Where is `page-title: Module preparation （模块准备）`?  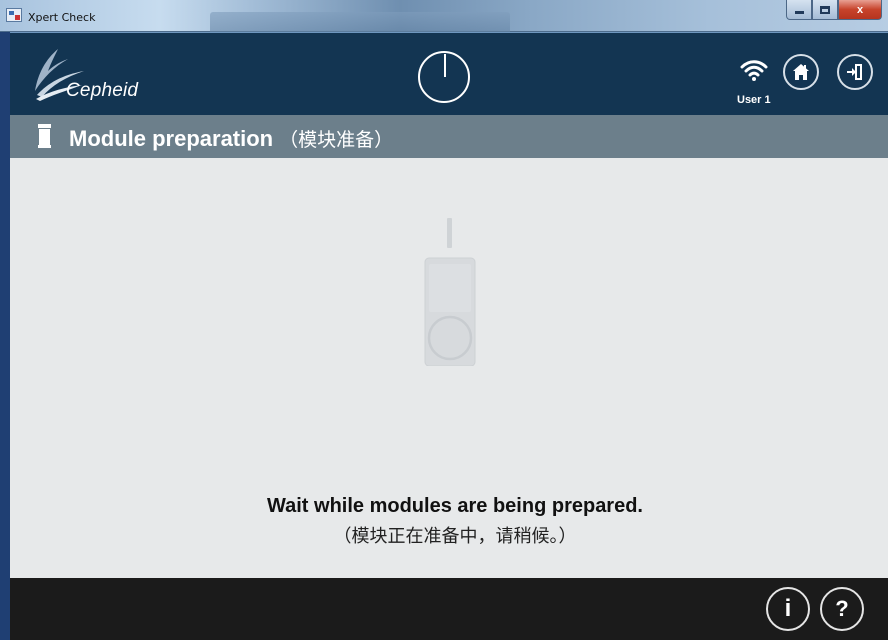
page-title: Module preparation （模块准备） is located at coordinates (231, 138).